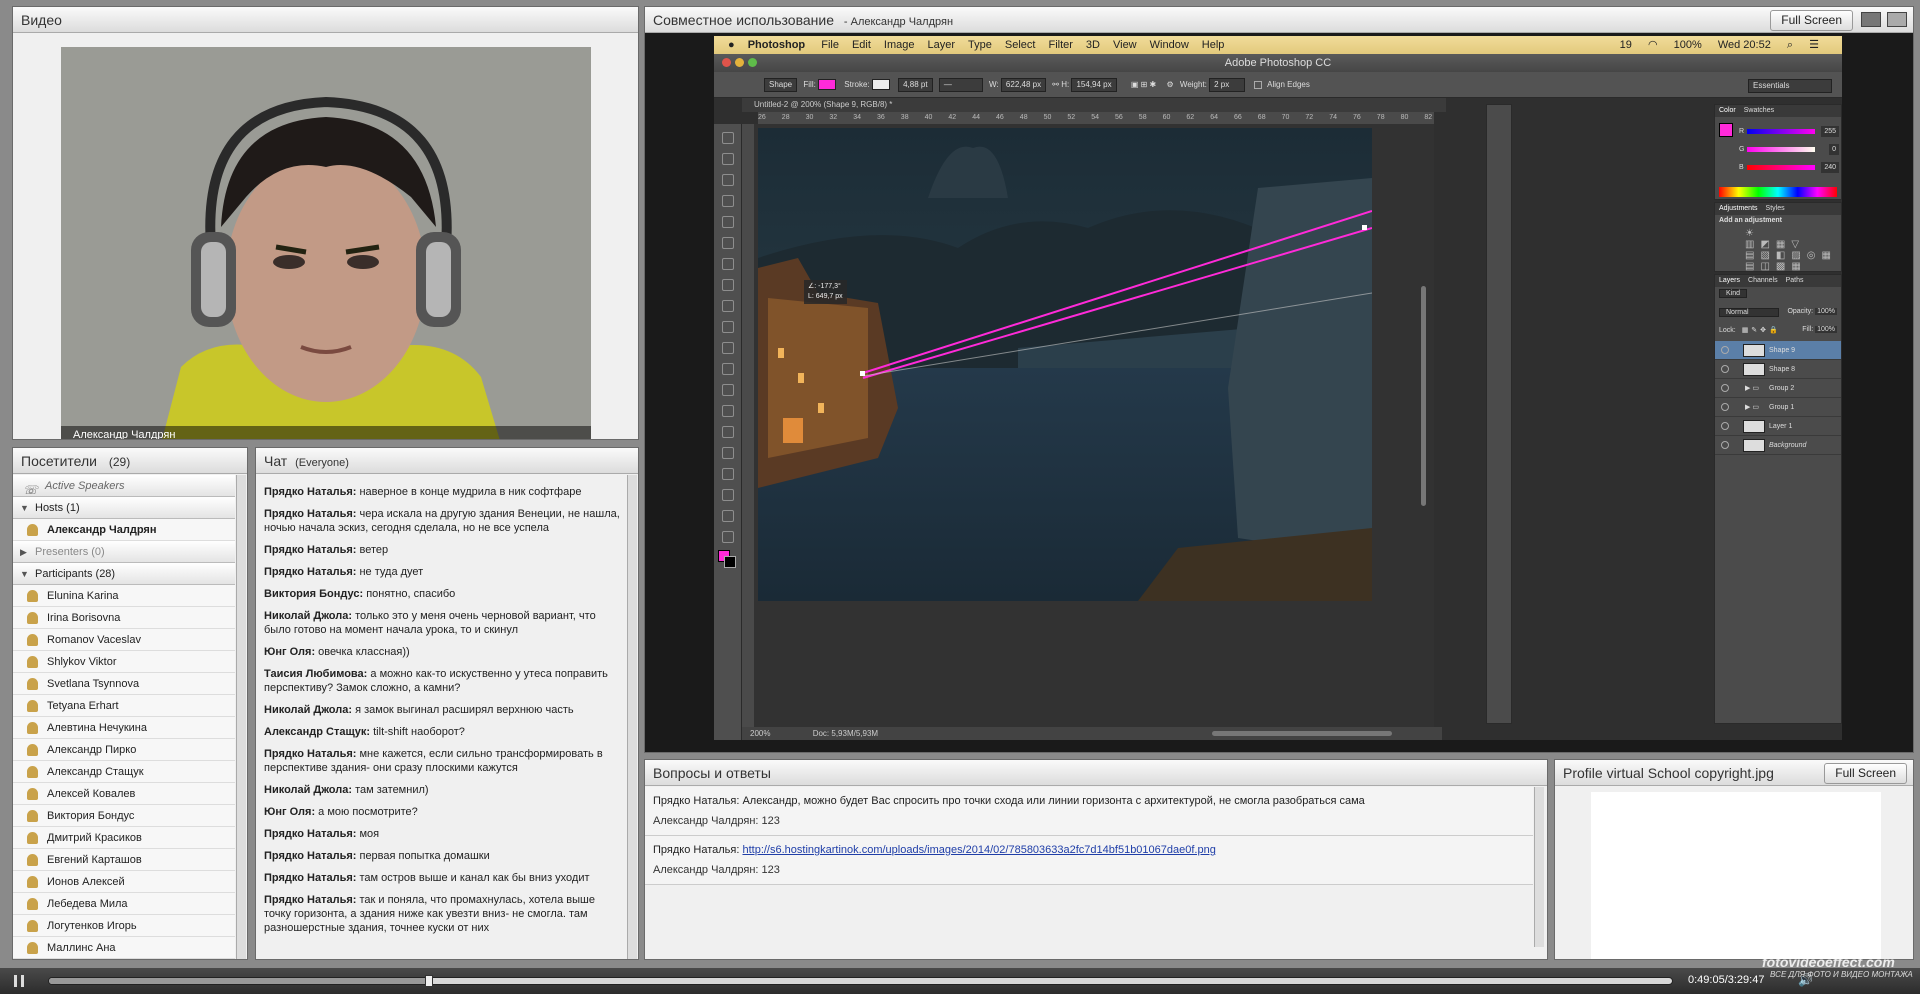  I want to click on app-menu-photoshop: Photoshop, so click(776, 45).